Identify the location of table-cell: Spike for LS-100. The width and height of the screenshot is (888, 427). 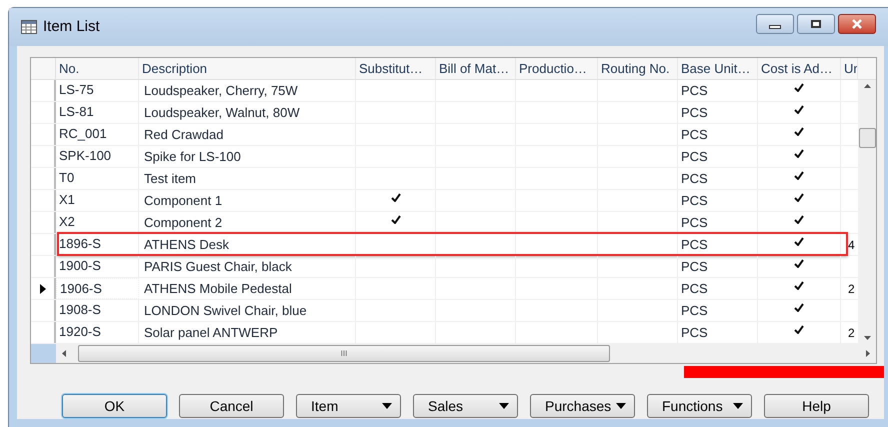
(247, 156).